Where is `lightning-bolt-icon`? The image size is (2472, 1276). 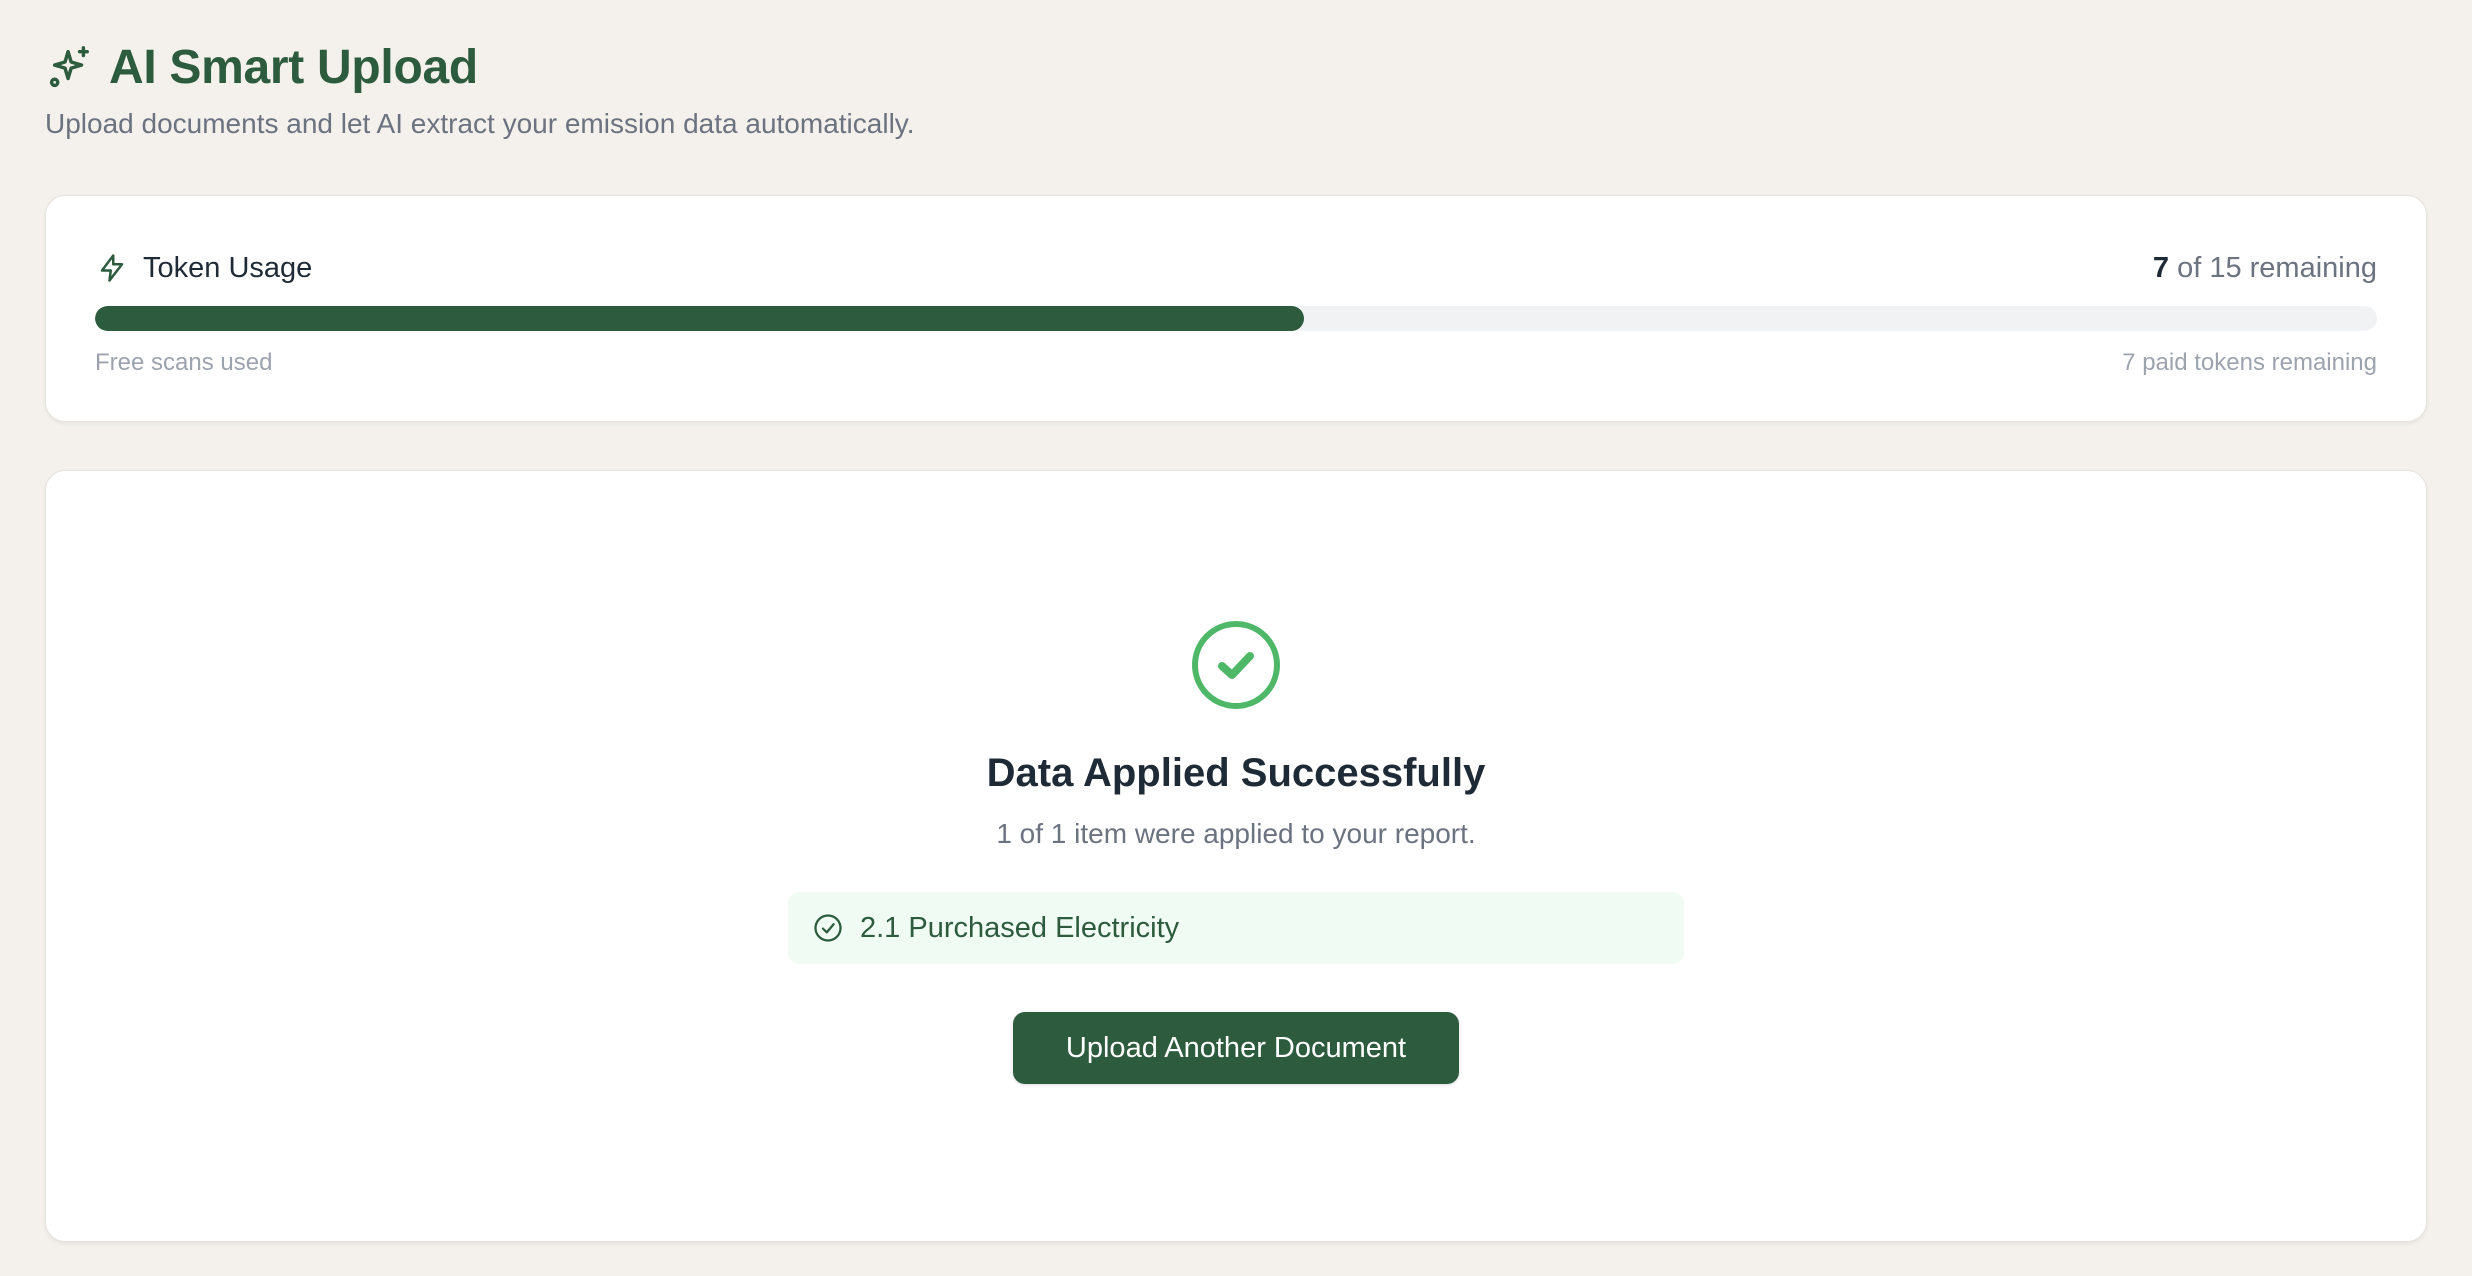
lightning-bolt-icon is located at coordinates (112, 268).